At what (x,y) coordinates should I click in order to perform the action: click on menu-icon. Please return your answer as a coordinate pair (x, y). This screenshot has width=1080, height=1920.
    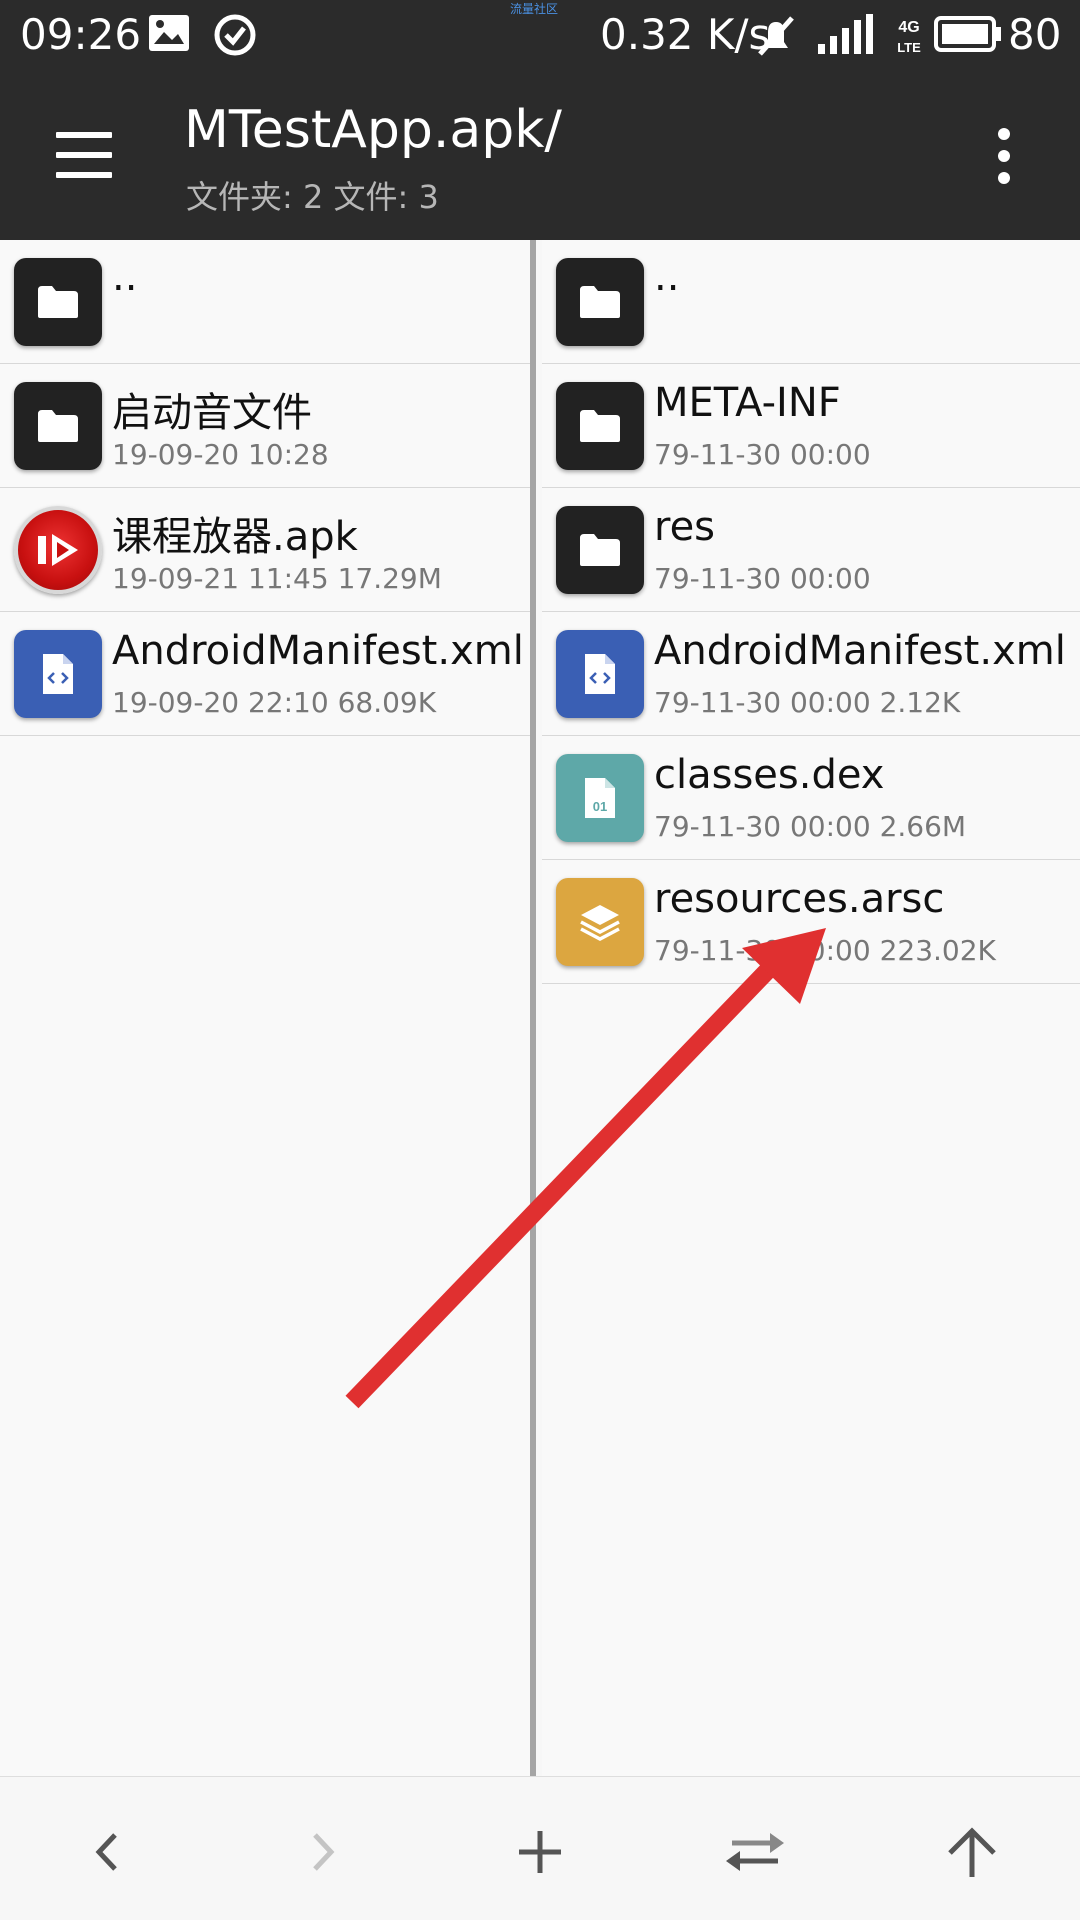
    Looking at the image, I should click on (85, 156).